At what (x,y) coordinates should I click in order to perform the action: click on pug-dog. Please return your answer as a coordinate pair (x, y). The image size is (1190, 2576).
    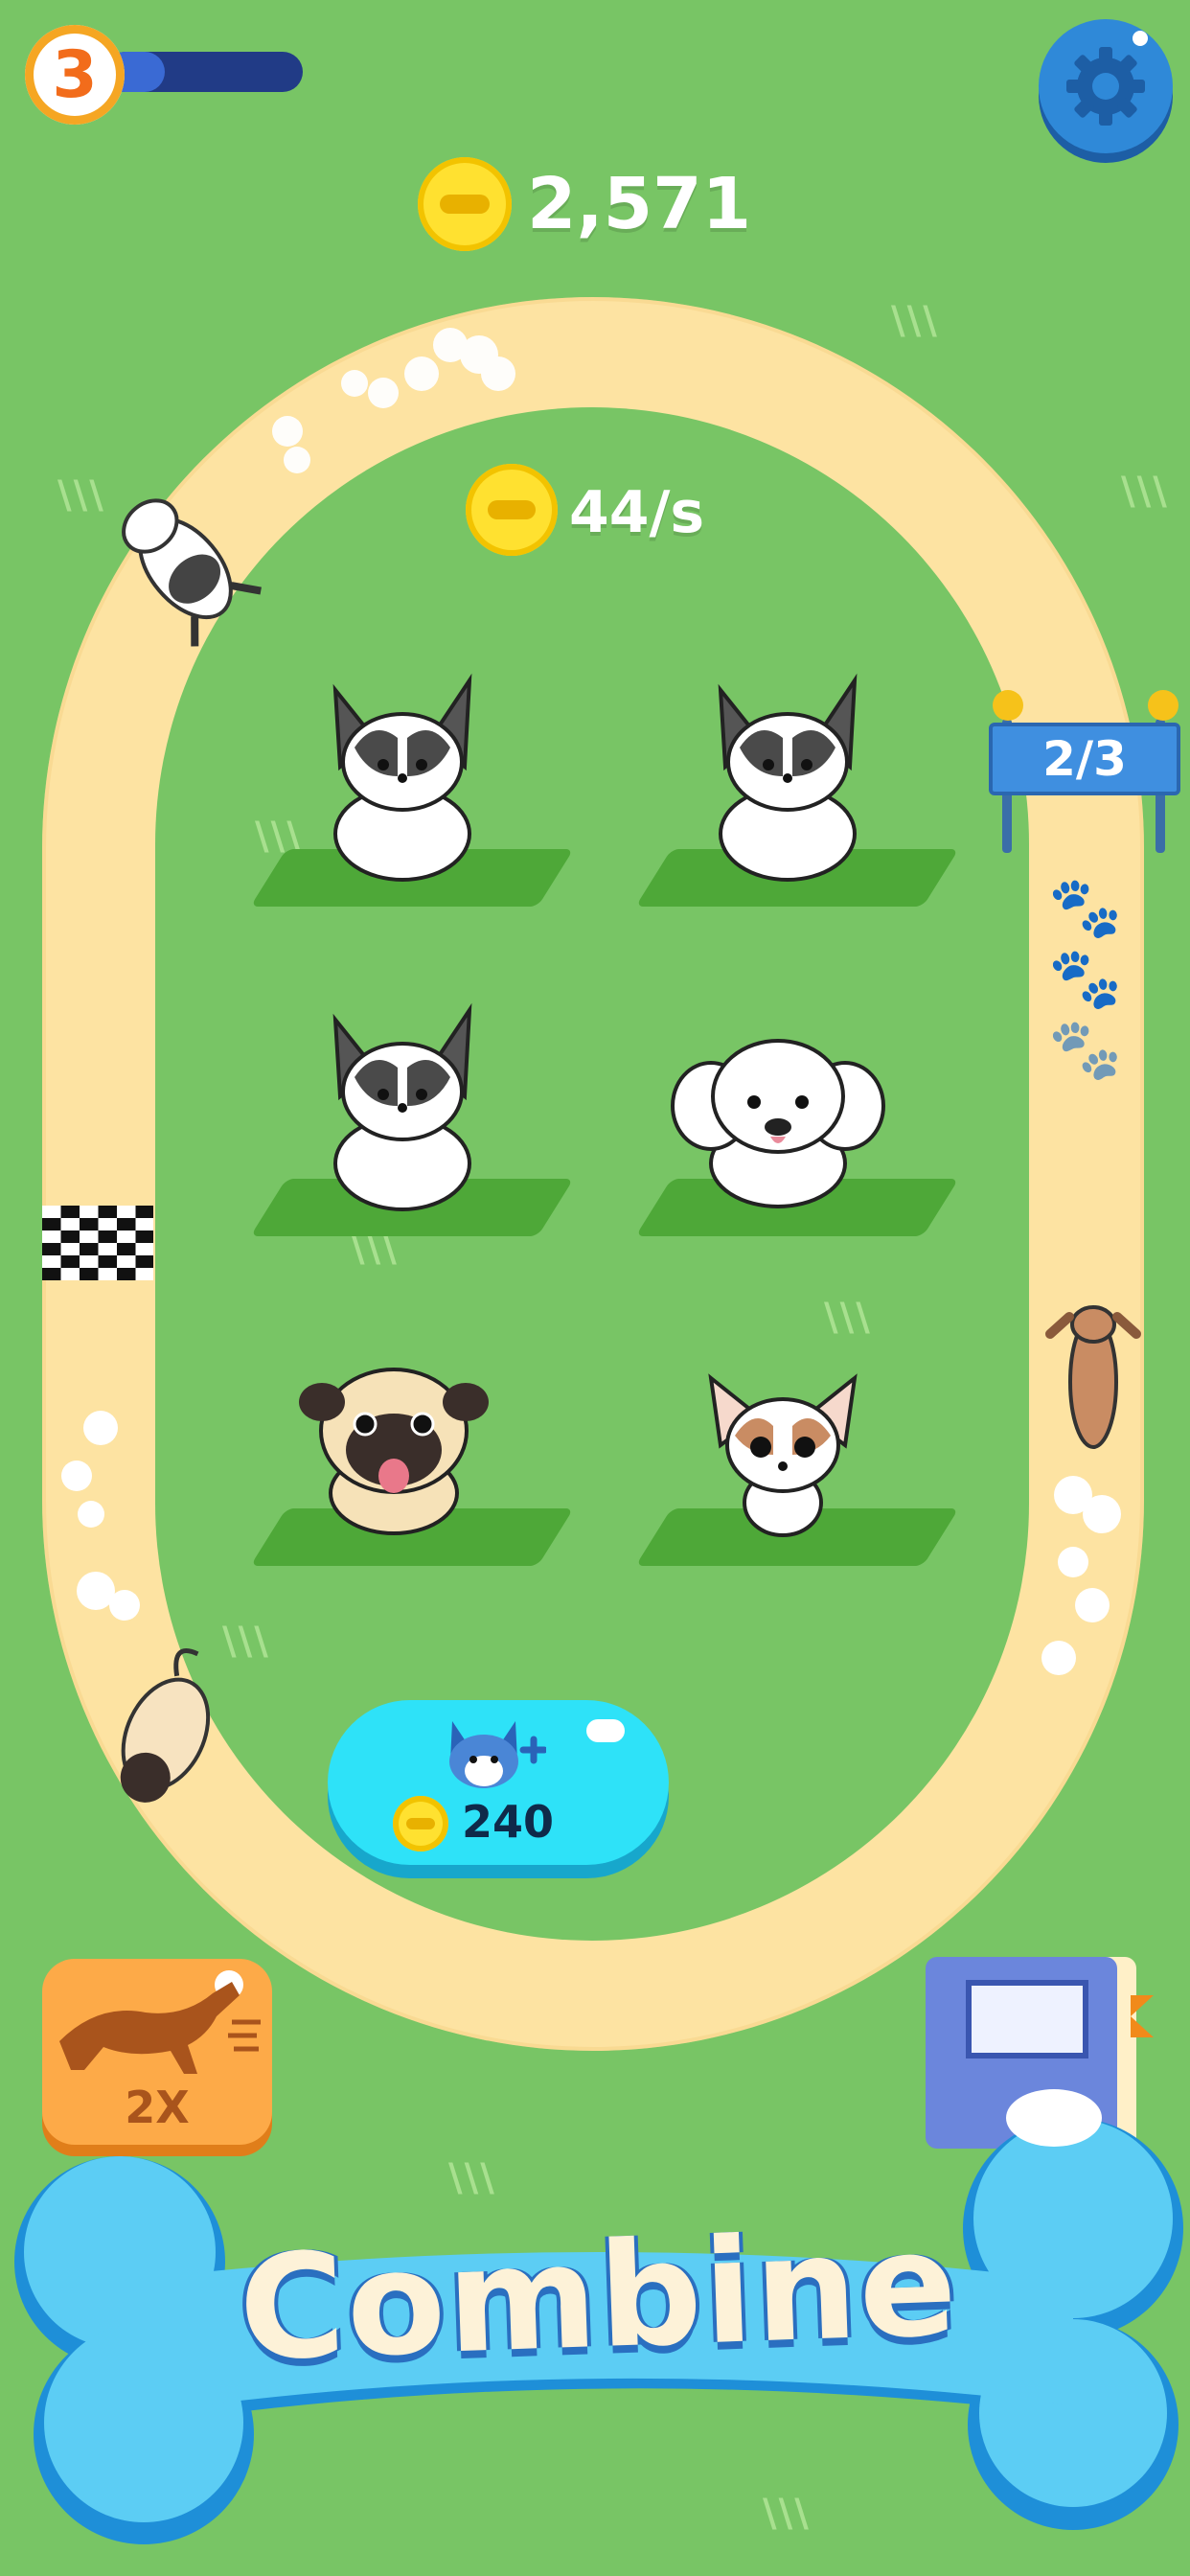
    Looking at the image, I should click on (394, 1445).